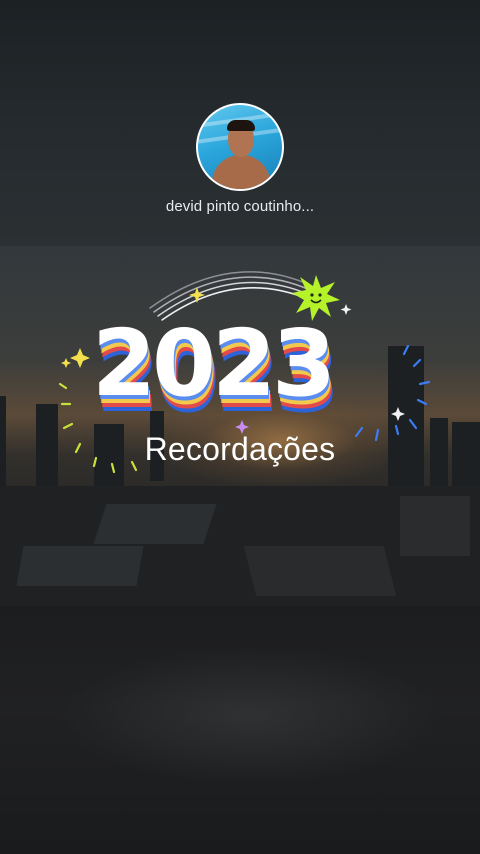 This screenshot has height=854, width=480. Describe the element at coordinates (240, 147) in the screenshot. I see `avatar` at that location.